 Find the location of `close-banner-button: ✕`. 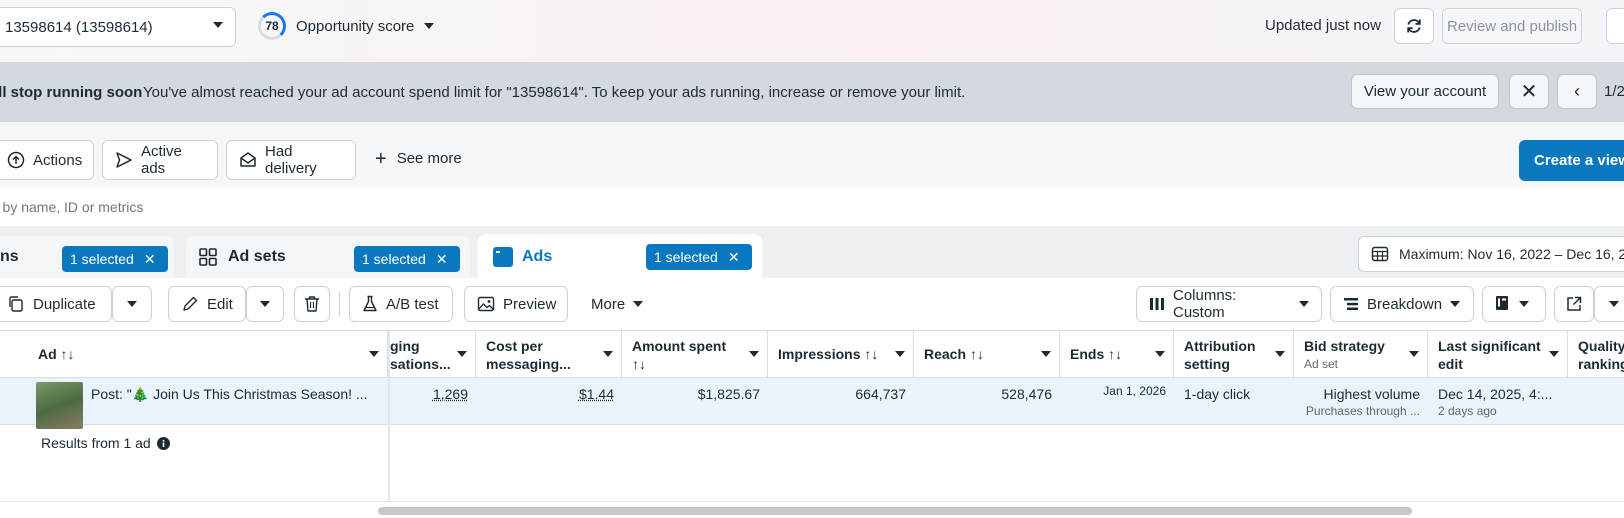

close-banner-button: ✕ is located at coordinates (1529, 91).